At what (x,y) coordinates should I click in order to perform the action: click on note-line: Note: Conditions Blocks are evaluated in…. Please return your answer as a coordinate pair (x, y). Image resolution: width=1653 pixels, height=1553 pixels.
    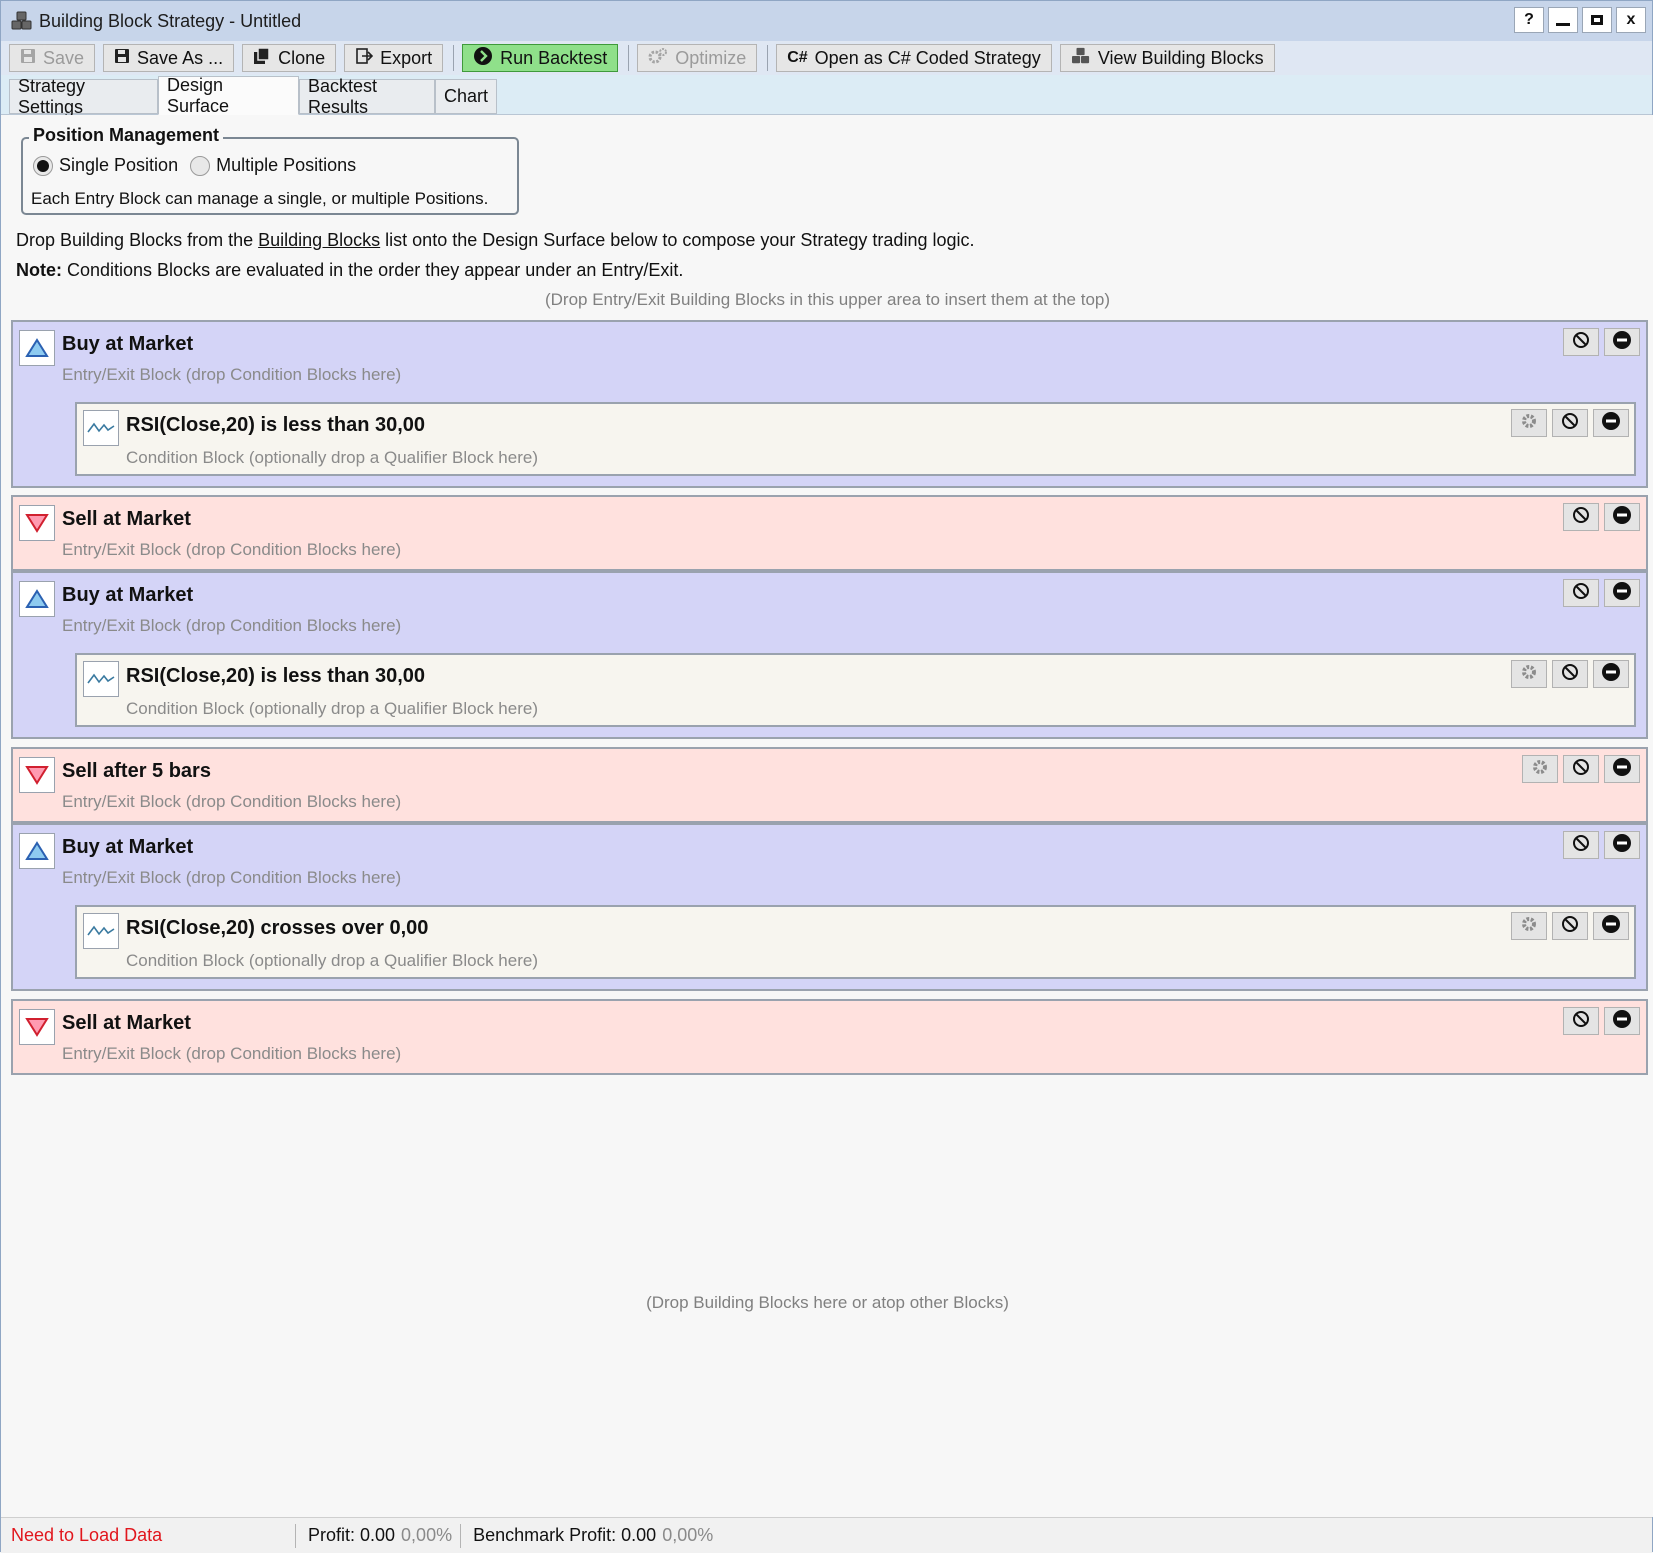
    Looking at the image, I should click on (349, 270).